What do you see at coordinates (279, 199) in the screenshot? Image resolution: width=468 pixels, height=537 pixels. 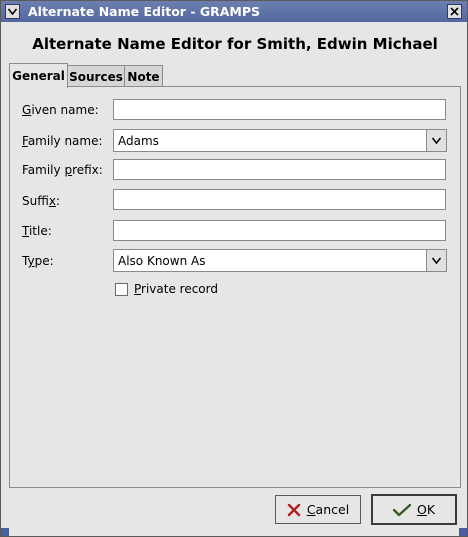 I see `suffix-field` at bounding box center [279, 199].